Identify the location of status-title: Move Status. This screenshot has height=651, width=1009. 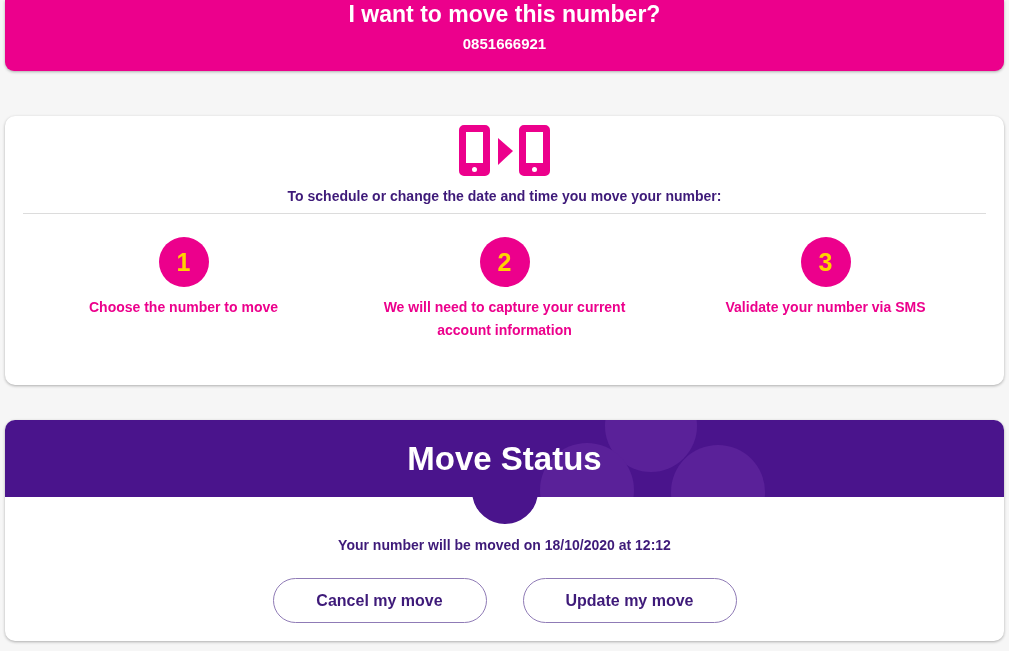
(504, 458).